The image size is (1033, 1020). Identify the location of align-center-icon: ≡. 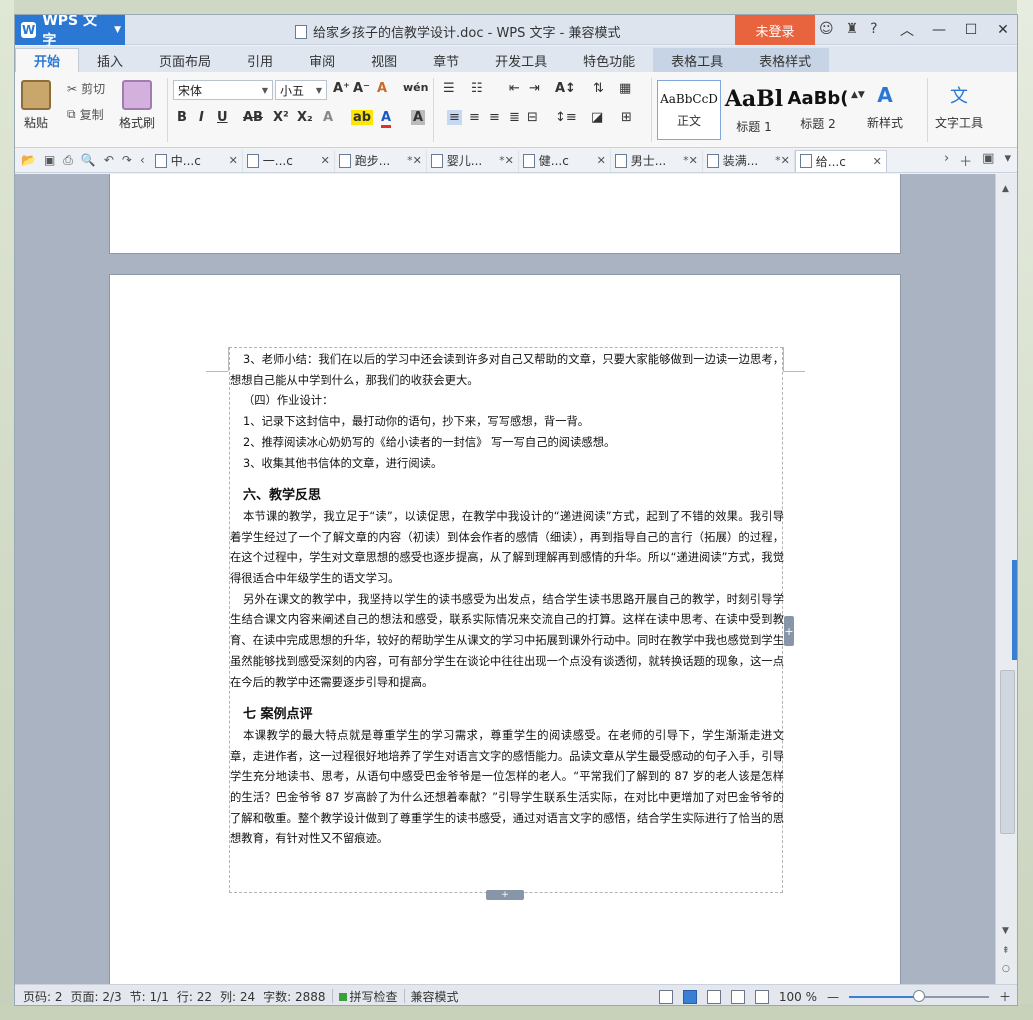
(474, 117).